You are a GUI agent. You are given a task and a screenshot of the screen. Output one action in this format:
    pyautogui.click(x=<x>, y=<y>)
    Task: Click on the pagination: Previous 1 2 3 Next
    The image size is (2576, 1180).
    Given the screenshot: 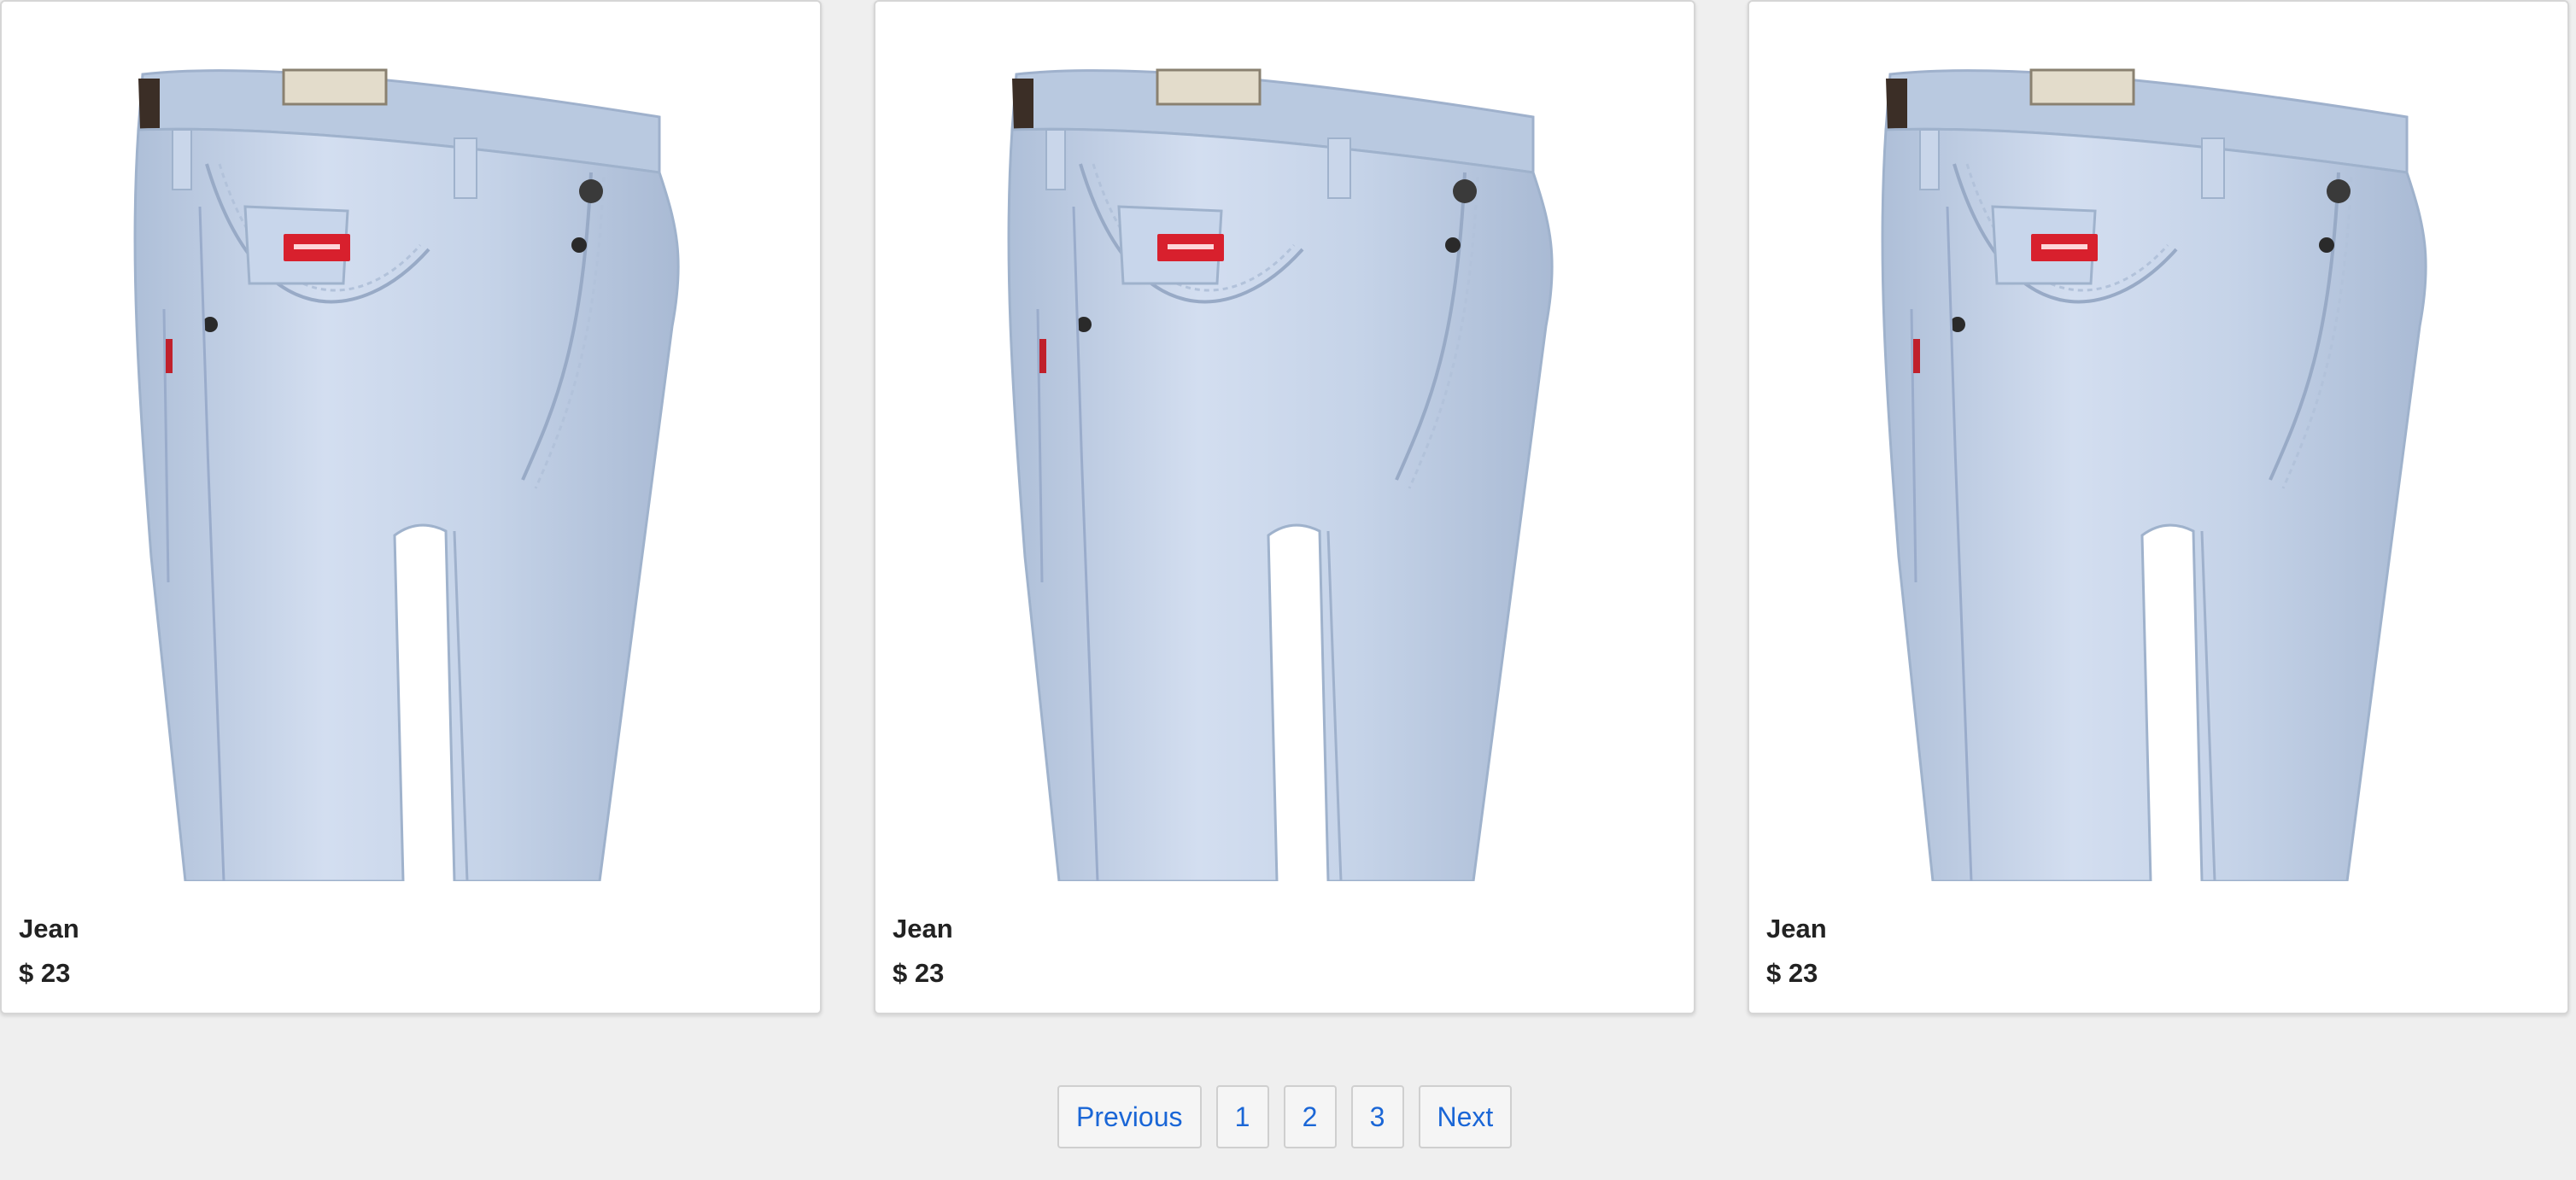 What is the action you would take?
    pyautogui.click(x=1285, y=1116)
    